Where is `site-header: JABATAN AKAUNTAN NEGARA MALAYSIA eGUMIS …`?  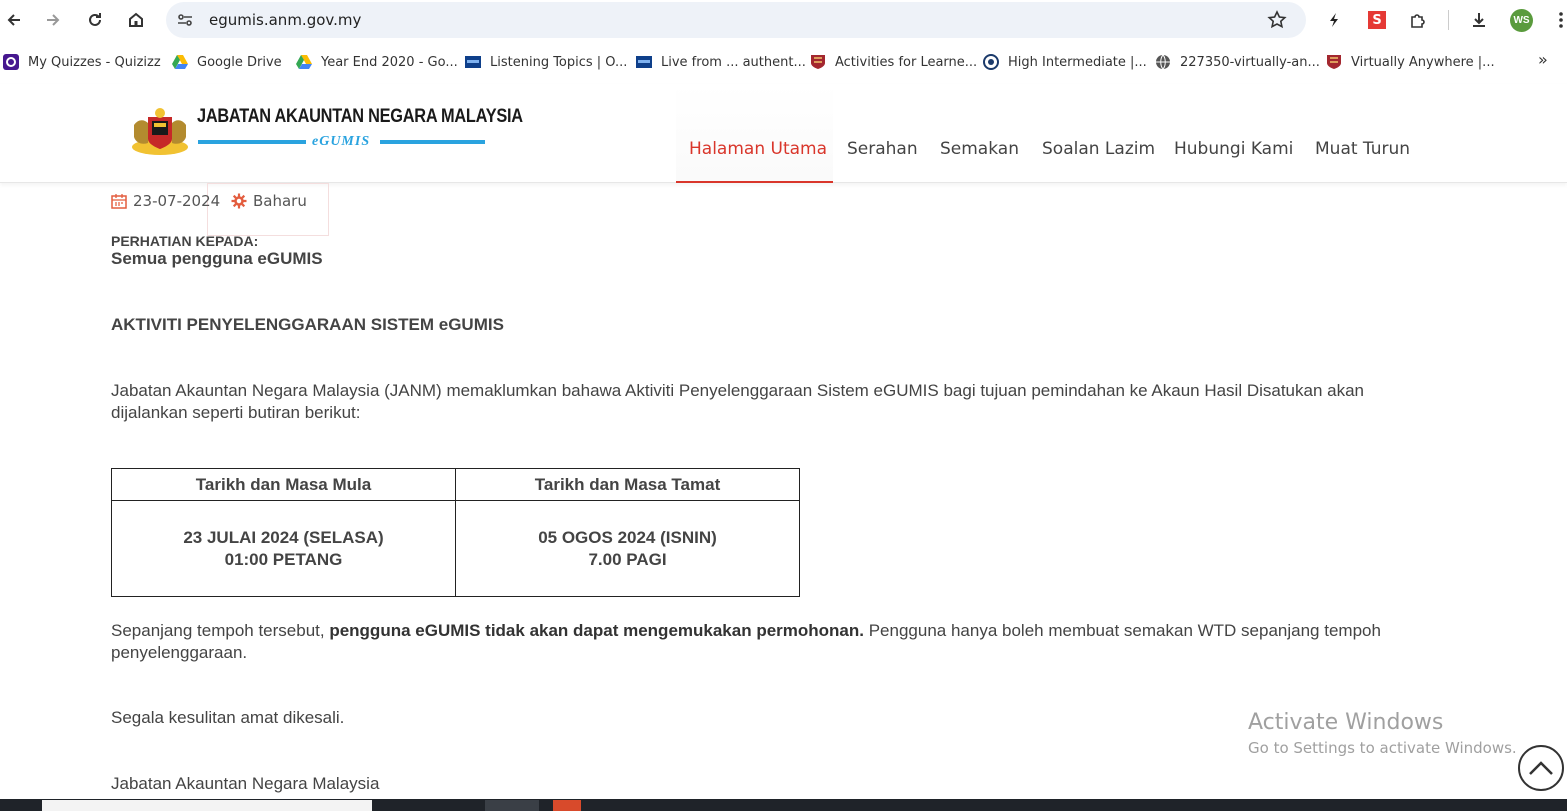
site-header: JABATAN AKAUNTAN NEGARA MALAYSIA eGUMIS … is located at coordinates (783, 133).